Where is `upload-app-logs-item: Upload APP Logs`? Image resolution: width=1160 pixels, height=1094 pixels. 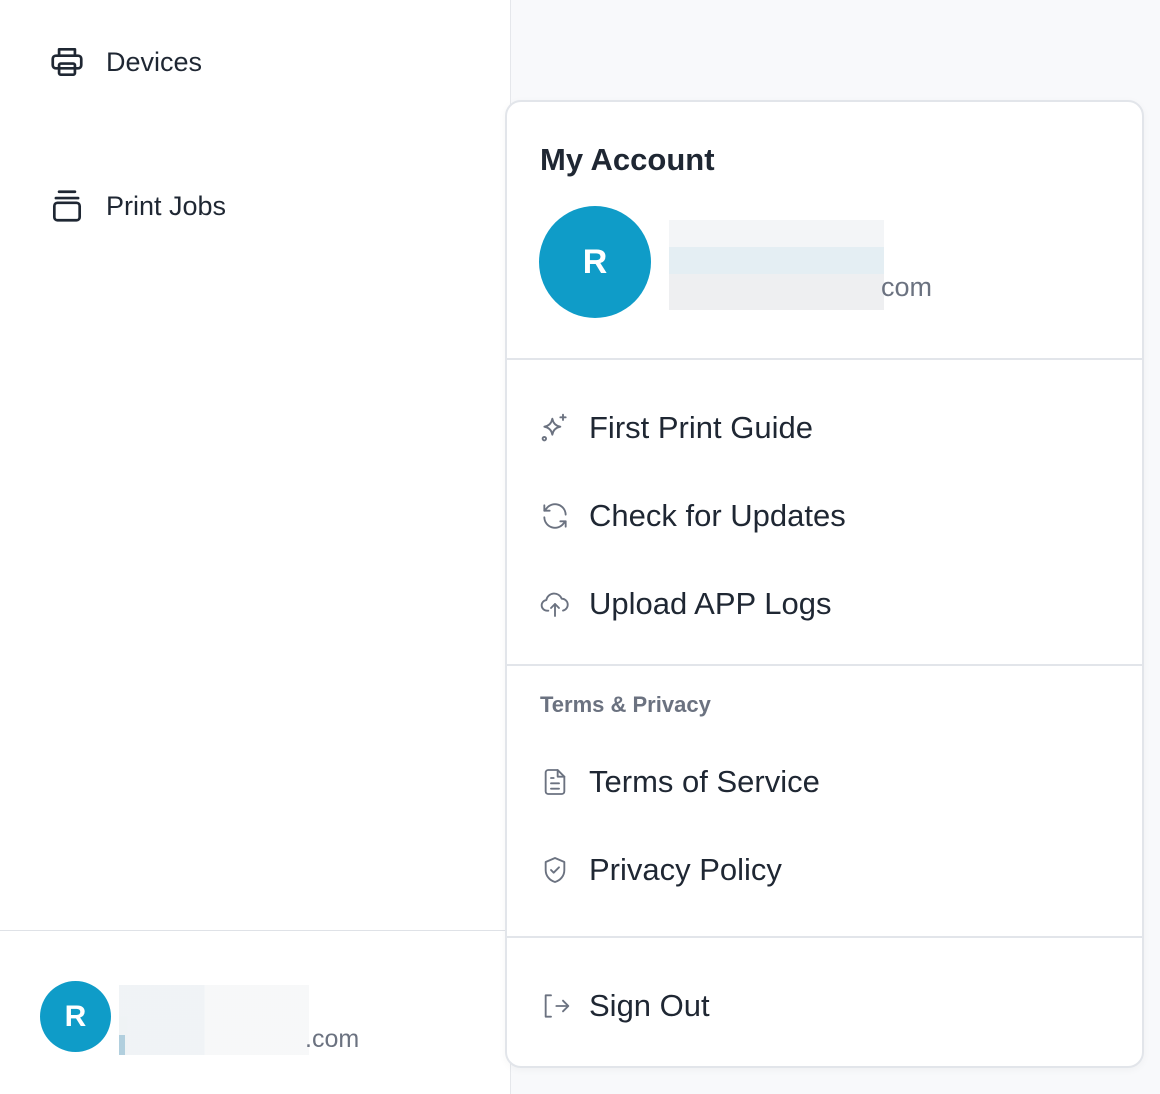 upload-app-logs-item: Upload APP Logs is located at coordinates (685, 604).